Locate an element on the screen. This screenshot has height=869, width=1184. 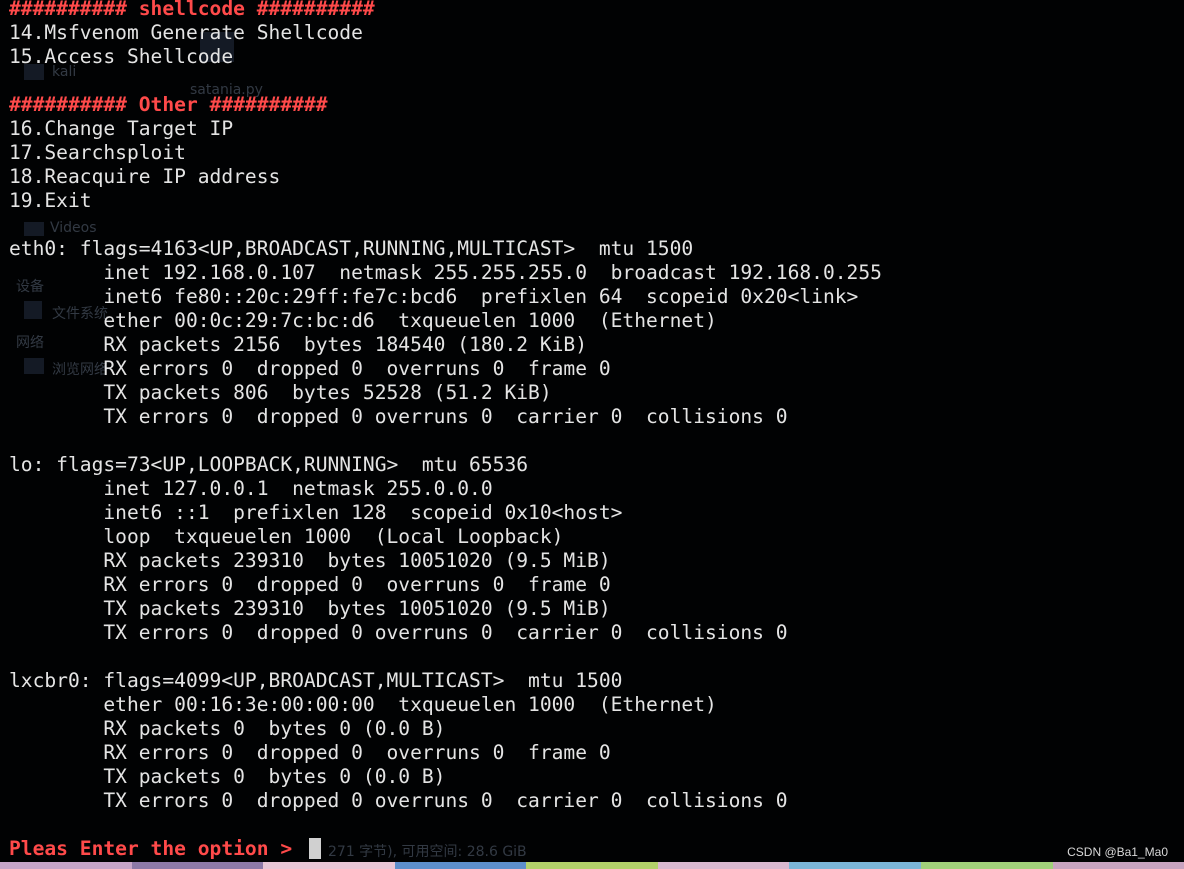
menu-item-16: 16.Change Target IP is located at coordinates (121, 128).